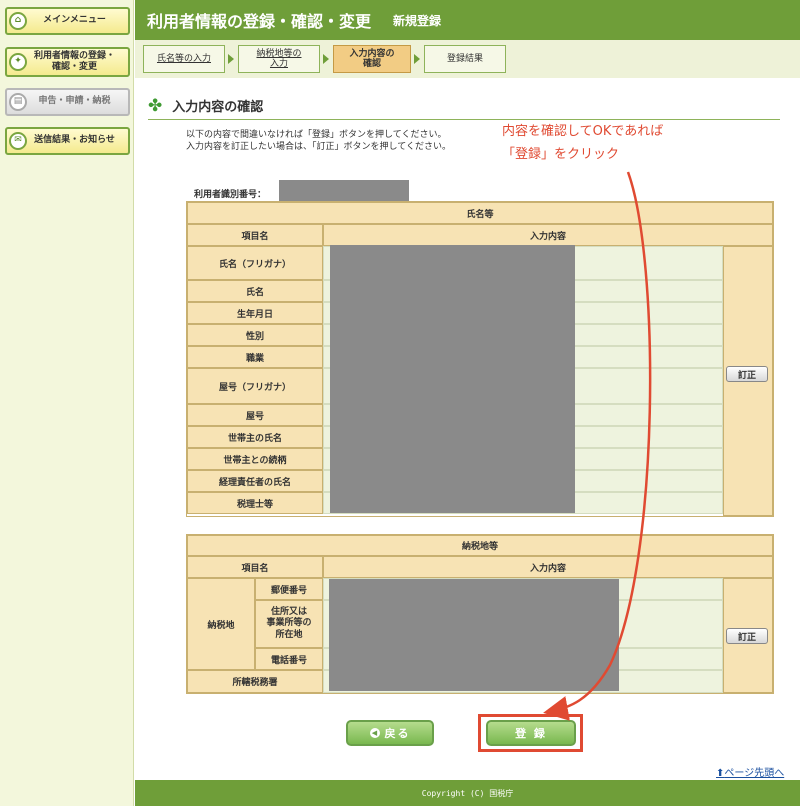 This screenshot has width=800, height=806. I want to click on footer: Copyright (C) 国税庁, so click(467, 793).